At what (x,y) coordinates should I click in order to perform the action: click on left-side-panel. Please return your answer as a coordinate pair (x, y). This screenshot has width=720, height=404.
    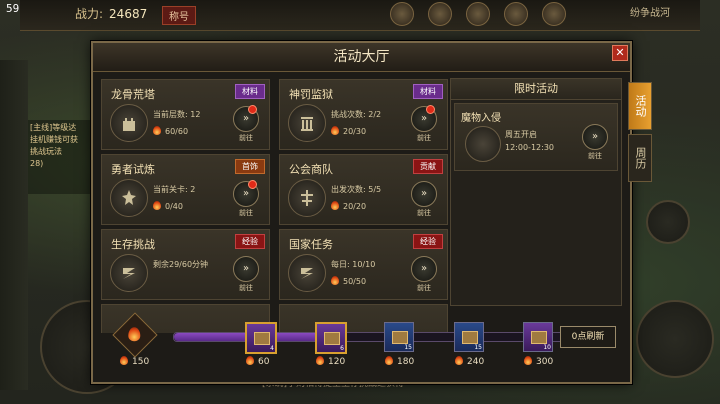
    Looking at the image, I should click on (14, 225).